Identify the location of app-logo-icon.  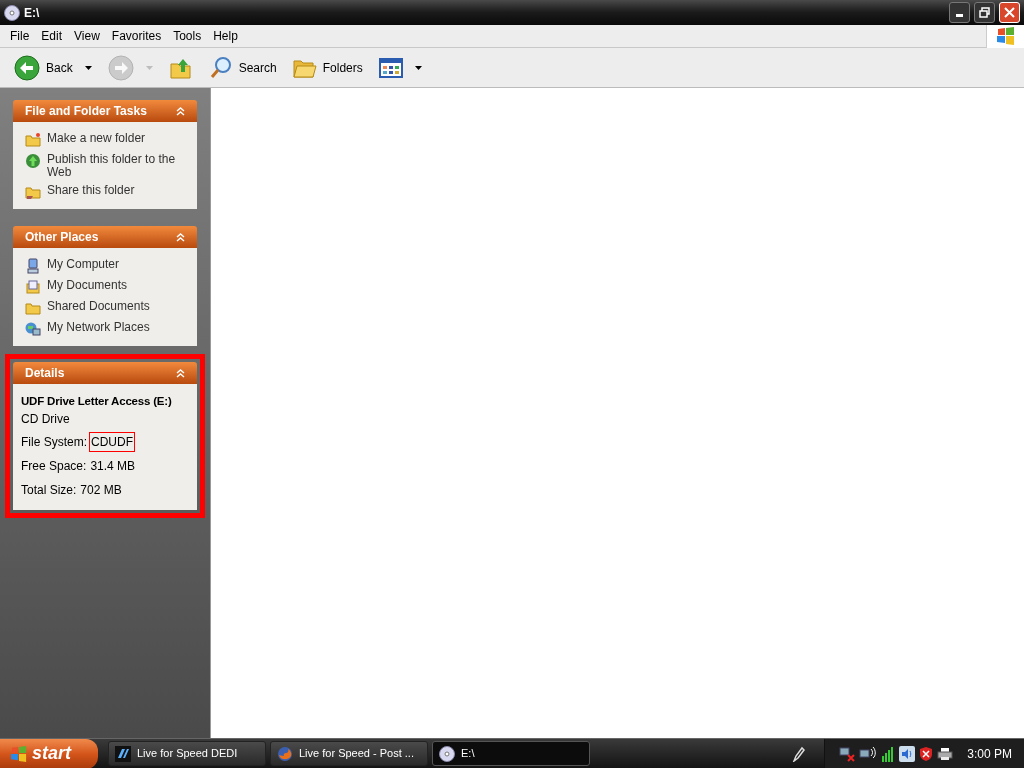
(123, 753).